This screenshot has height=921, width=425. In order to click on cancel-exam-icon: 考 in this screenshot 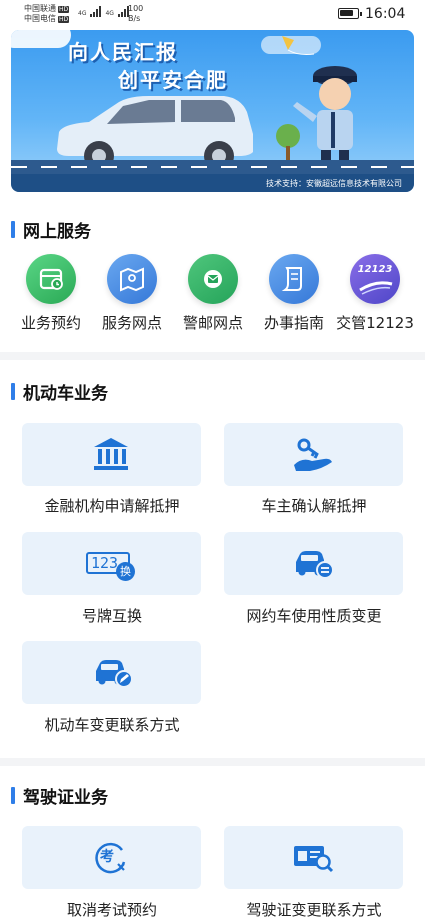, I will do `click(111, 857)`.